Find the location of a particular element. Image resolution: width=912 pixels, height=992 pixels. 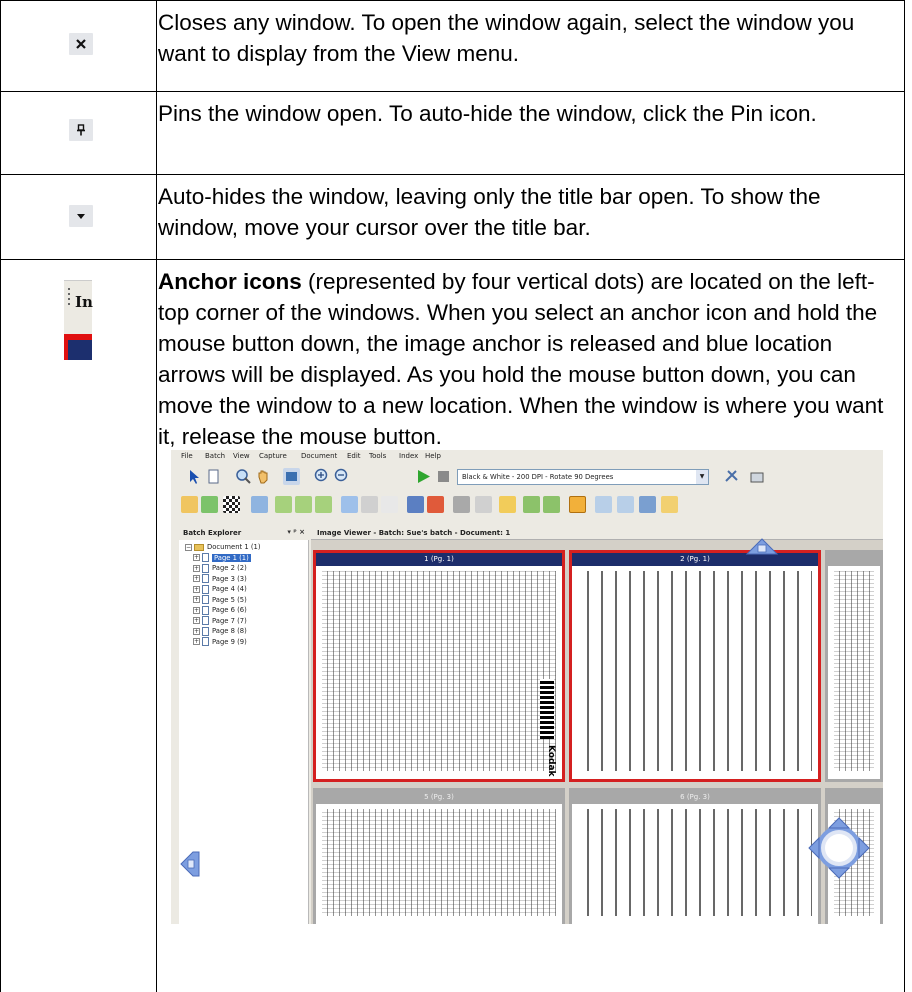

tree-label: Page 2 (2) is located at coordinates (229, 568).